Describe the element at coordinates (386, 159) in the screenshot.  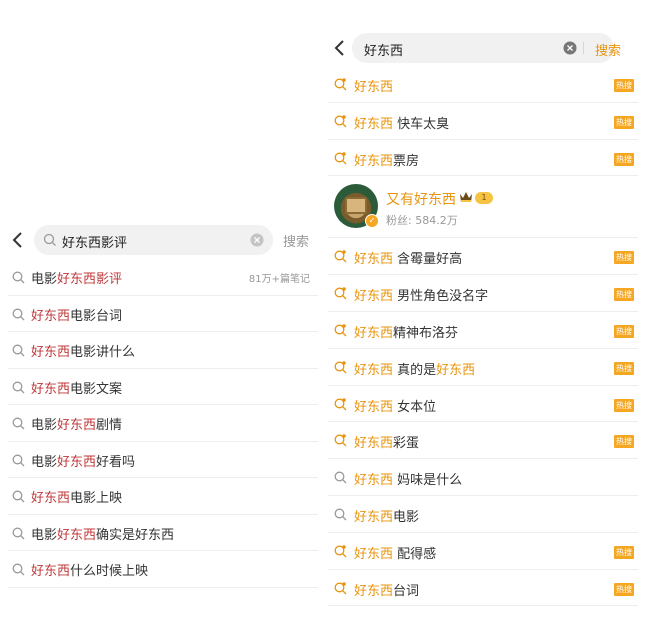
I see `suggestion-text: 好东西票房` at that location.